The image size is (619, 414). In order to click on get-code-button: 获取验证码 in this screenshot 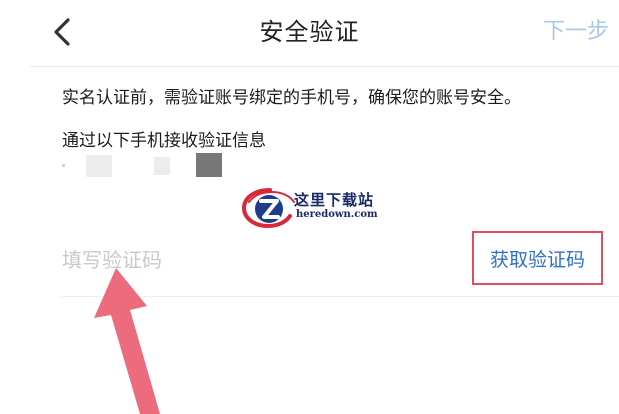, I will do `click(537, 258)`.